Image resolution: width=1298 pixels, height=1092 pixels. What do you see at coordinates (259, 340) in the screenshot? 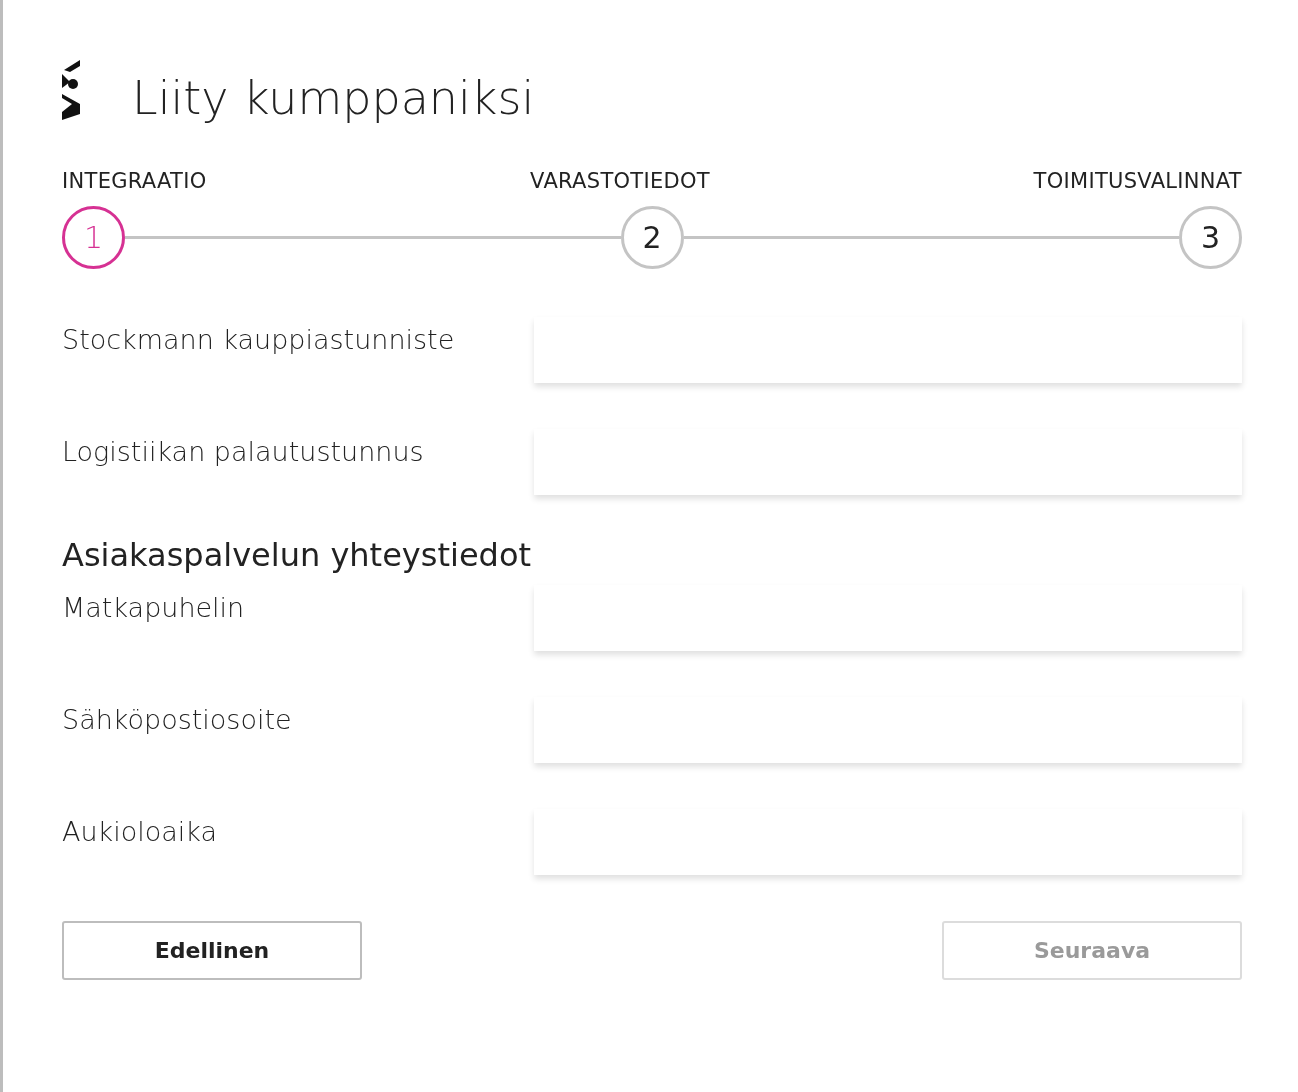
I see `field-label: Stockmann kauppiastunniste` at bounding box center [259, 340].